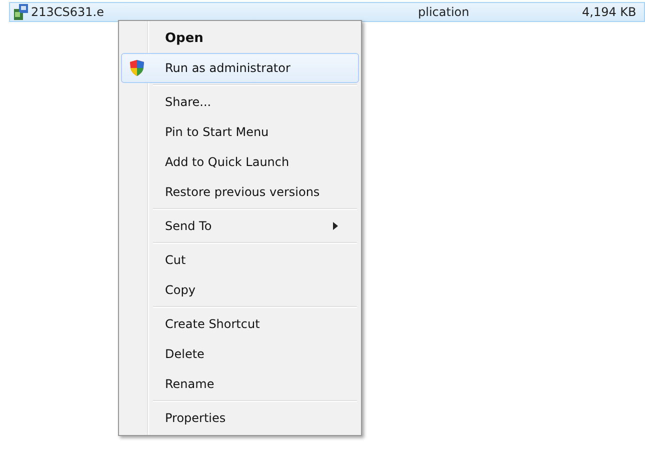 The height and width of the screenshot is (468, 645). What do you see at coordinates (240, 260) in the screenshot?
I see `menu-item: Cut` at bounding box center [240, 260].